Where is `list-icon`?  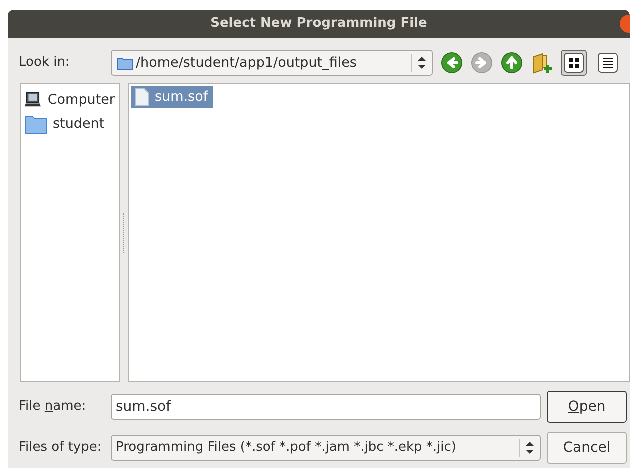
list-icon is located at coordinates (608, 63).